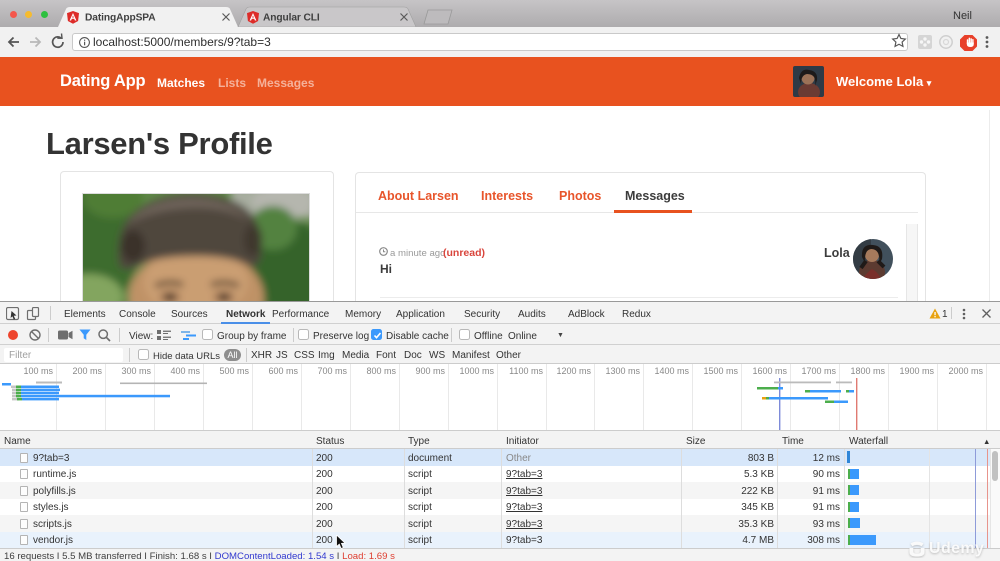 The image size is (1000, 561). Describe the element at coordinates (818, 371) in the screenshot. I see `svg-text: 1700 ms` at that location.